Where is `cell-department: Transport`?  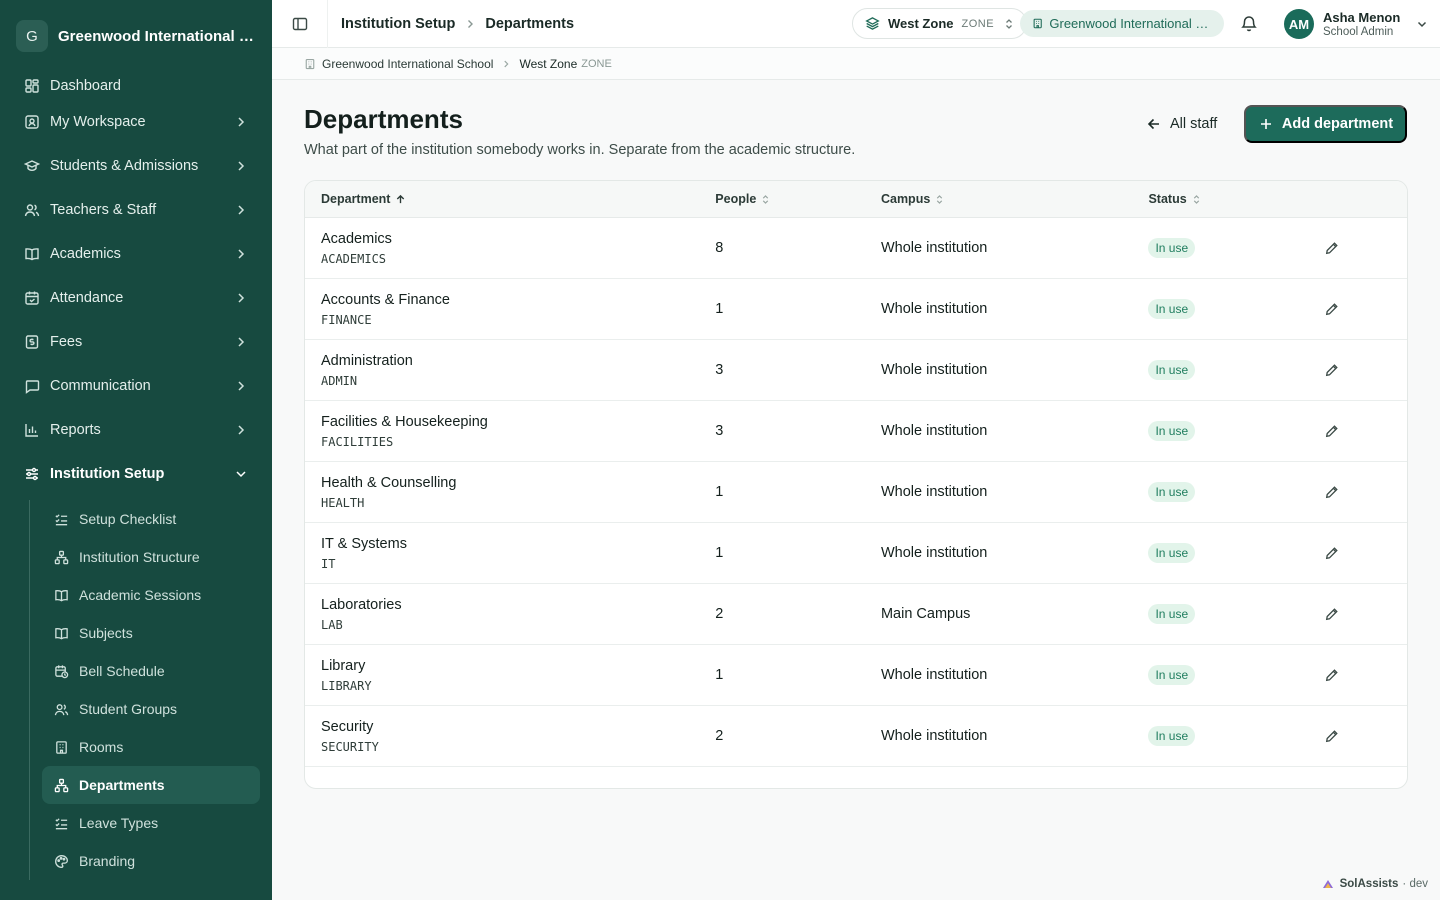
cell-department: Transport is located at coordinates (510, 788).